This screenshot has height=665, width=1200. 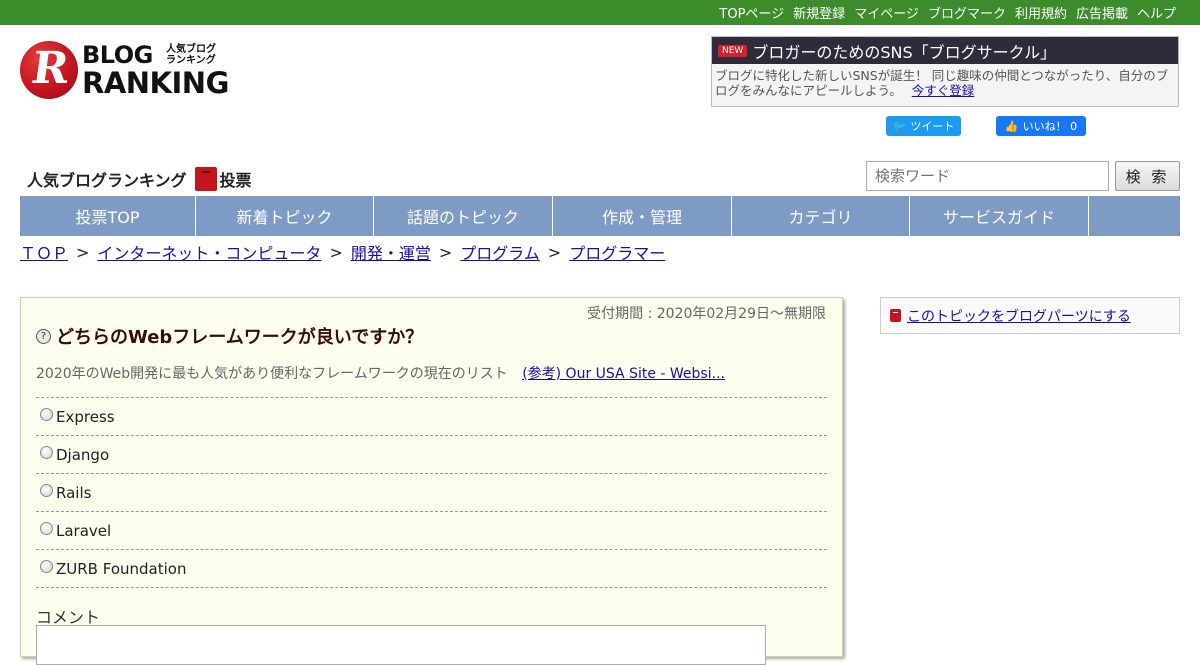 What do you see at coordinates (272, 374) in the screenshot?
I see `poll-description-text: 2020年のWeb開発に最も人気があり便利なフレームワークの現在のリスト` at bounding box center [272, 374].